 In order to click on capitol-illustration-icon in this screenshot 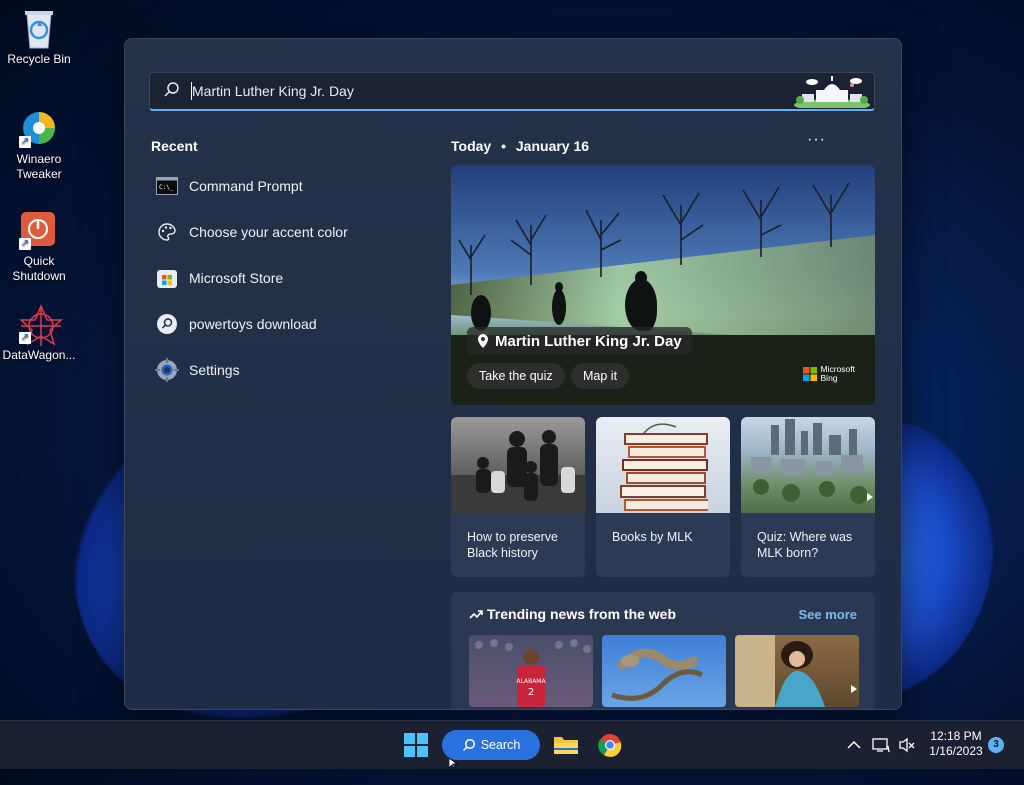, I will do `click(832, 92)`.